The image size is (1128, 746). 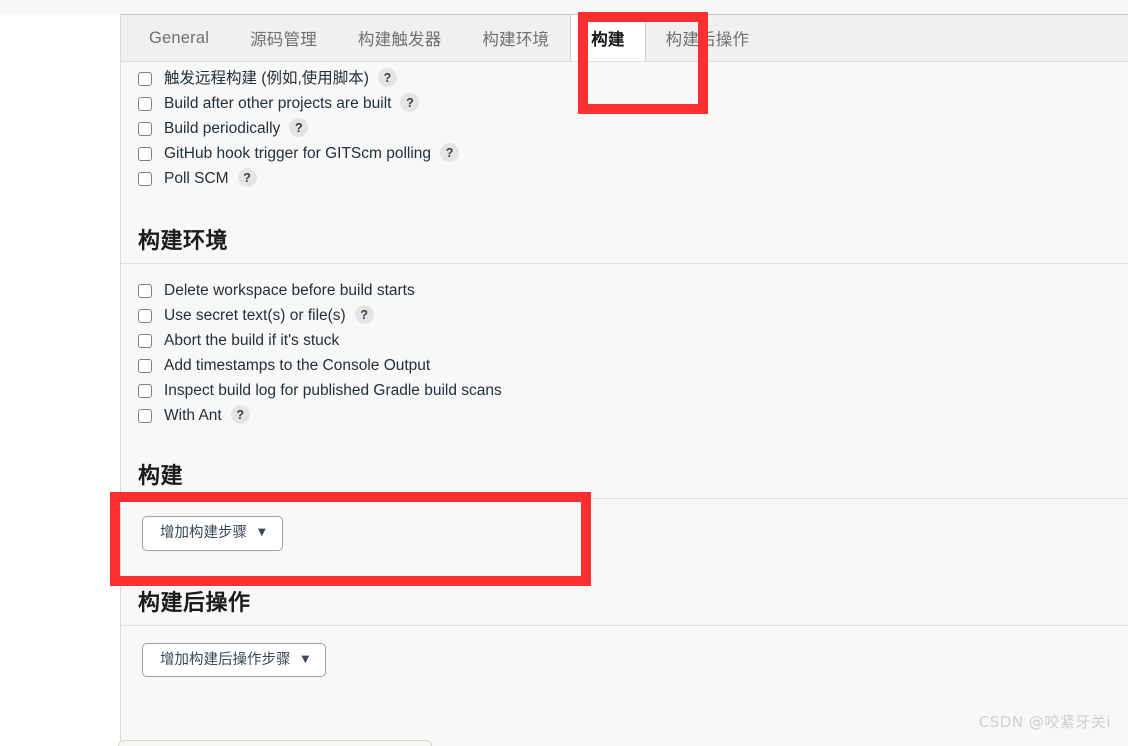 What do you see at coordinates (633, 340) in the screenshot?
I see `checkbox-row-abort-if-stuck: Abort the build if it's stuck` at bounding box center [633, 340].